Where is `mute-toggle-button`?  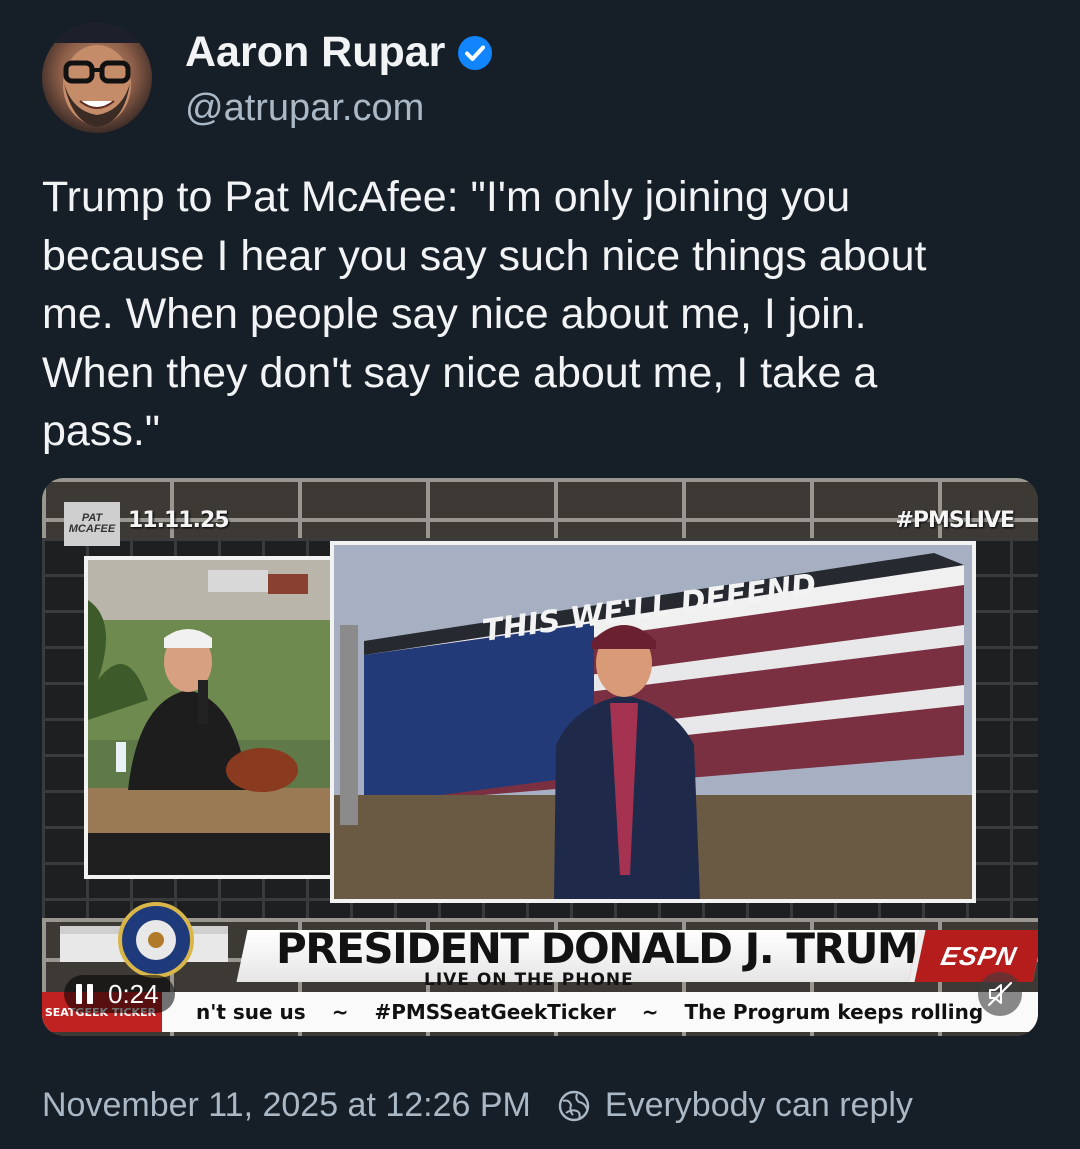 mute-toggle-button is located at coordinates (1000, 994).